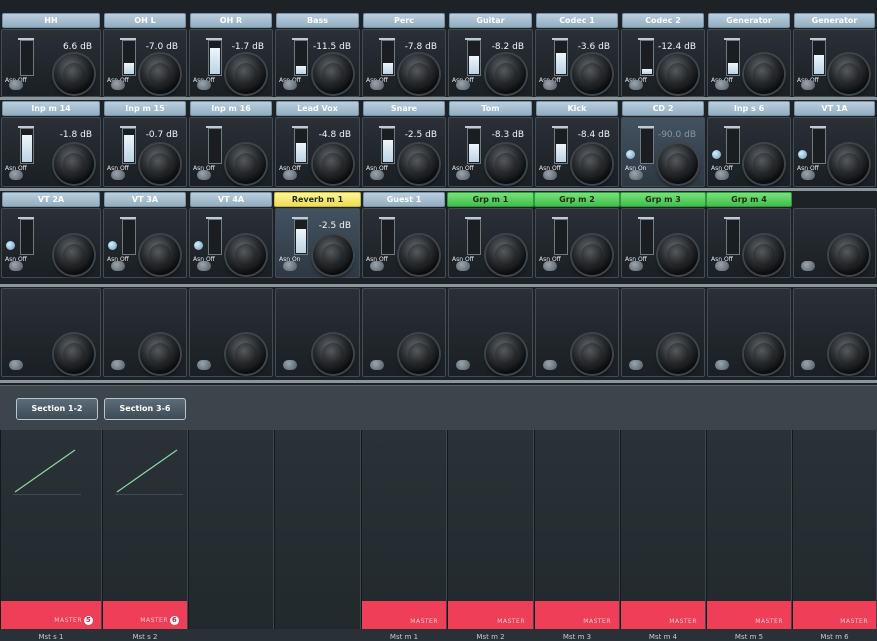 The image size is (877, 641). Describe the element at coordinates (145, 409) in the screenshot. I see `section-3-6-button: Section 3-6` at that location.